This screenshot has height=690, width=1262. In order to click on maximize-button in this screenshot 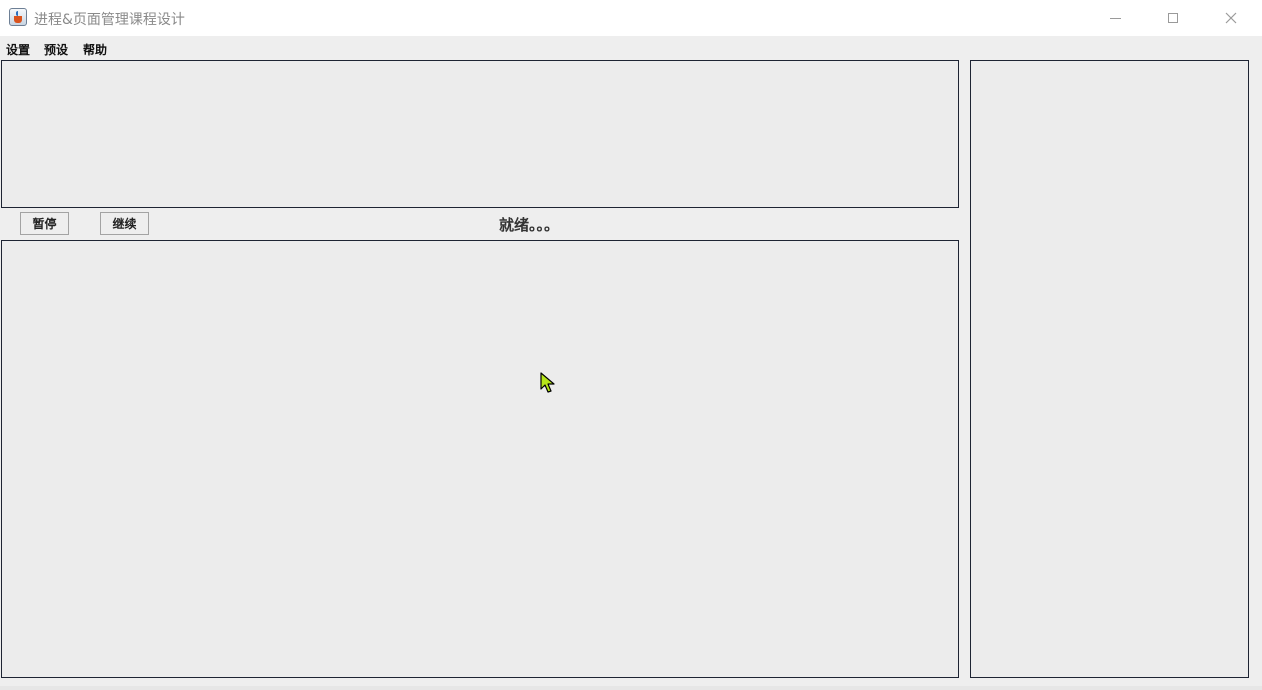, I will do `click(1173, 18)`.